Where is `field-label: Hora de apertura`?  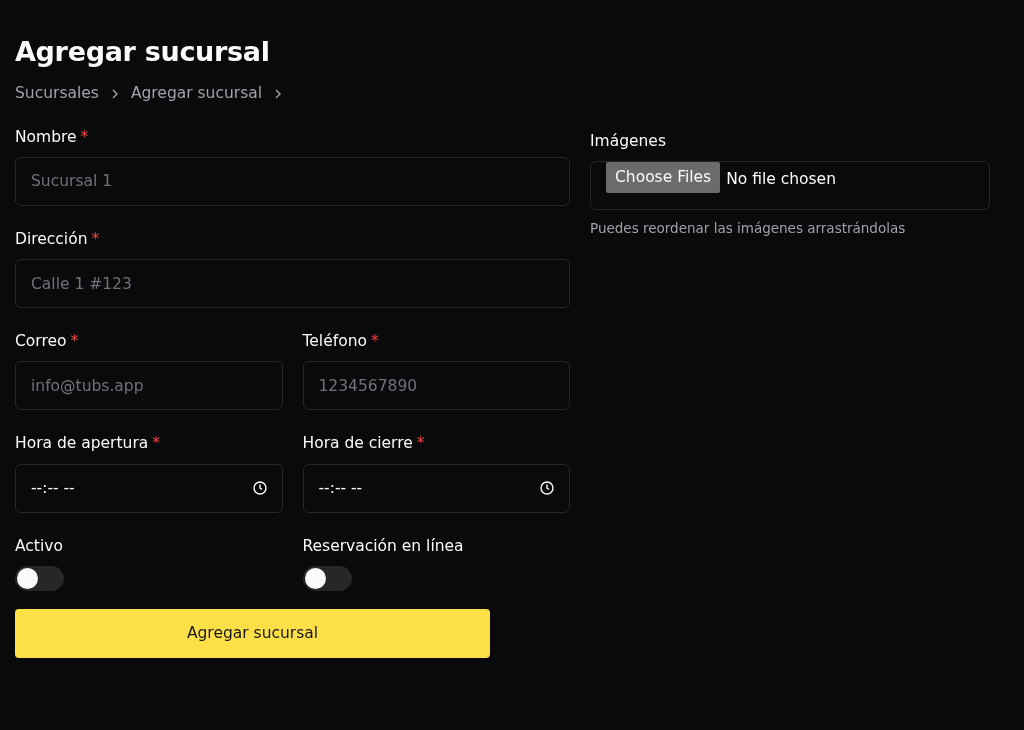
field-label: Hora de apertura is located at coordinates (82, 443).